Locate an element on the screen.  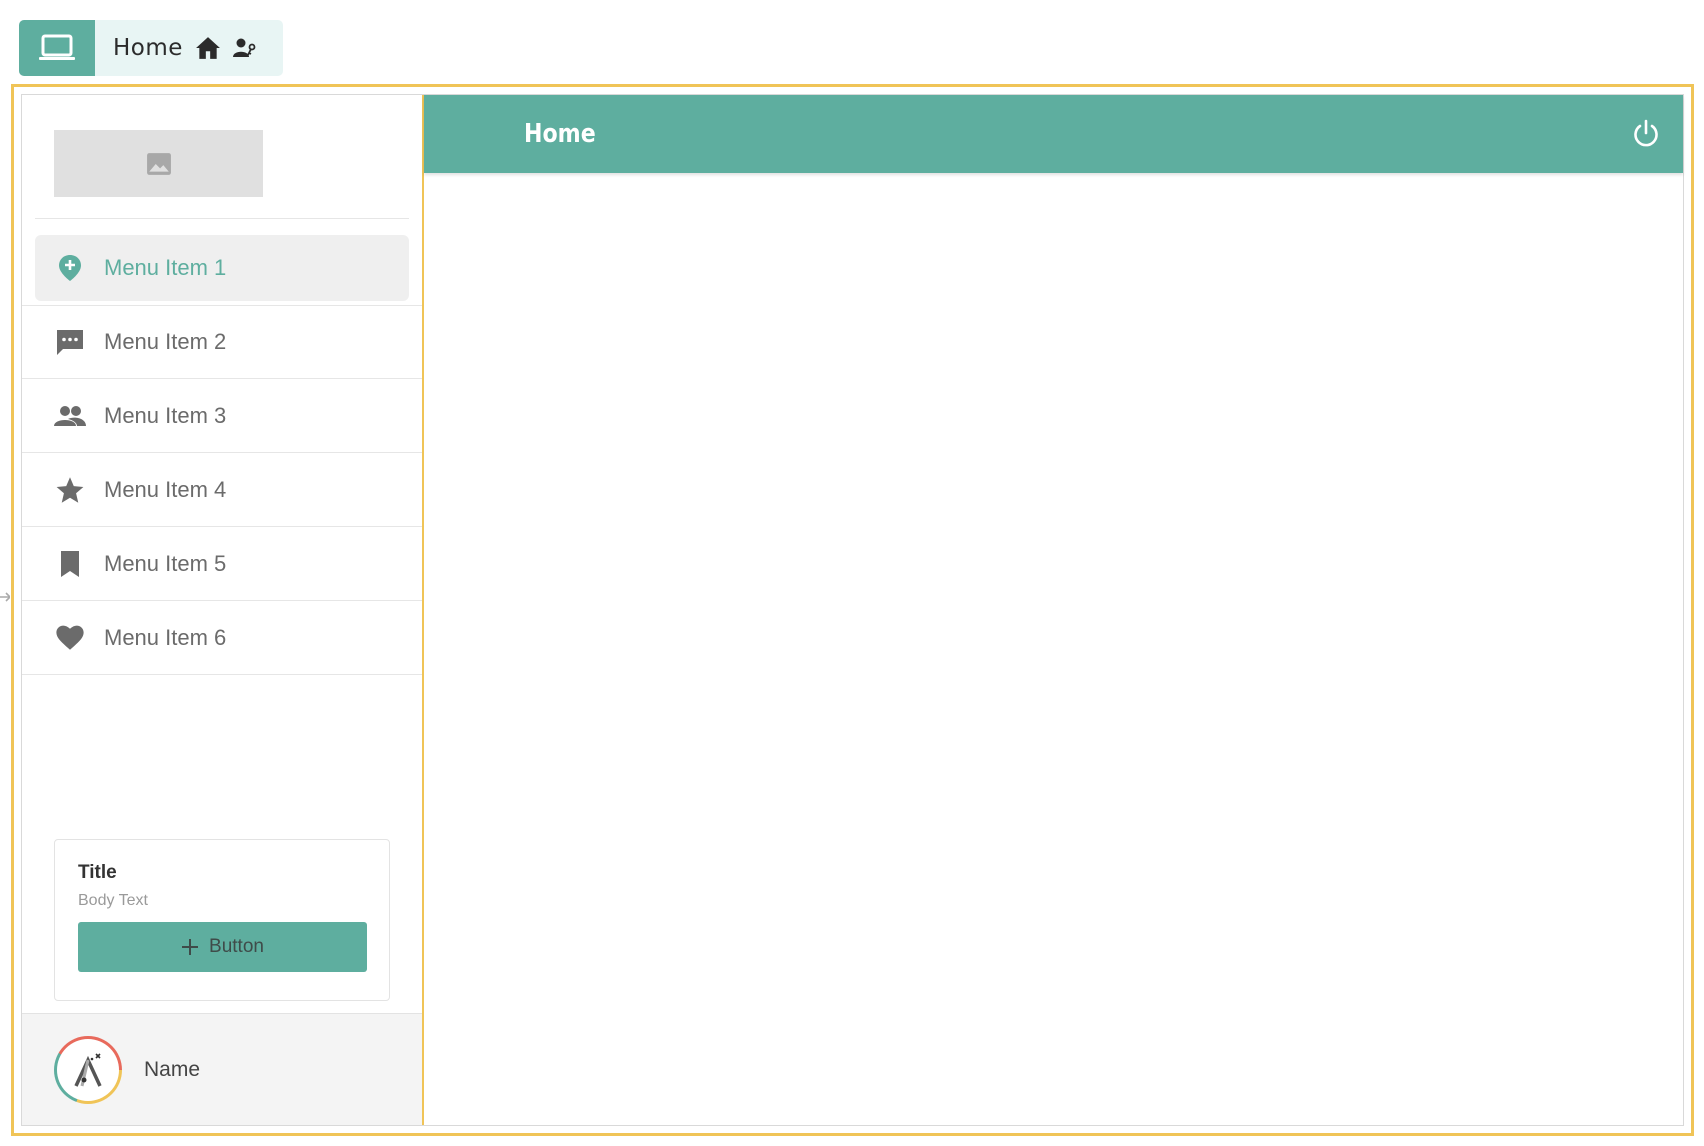
power-button is located at coordinates (1646, 134).